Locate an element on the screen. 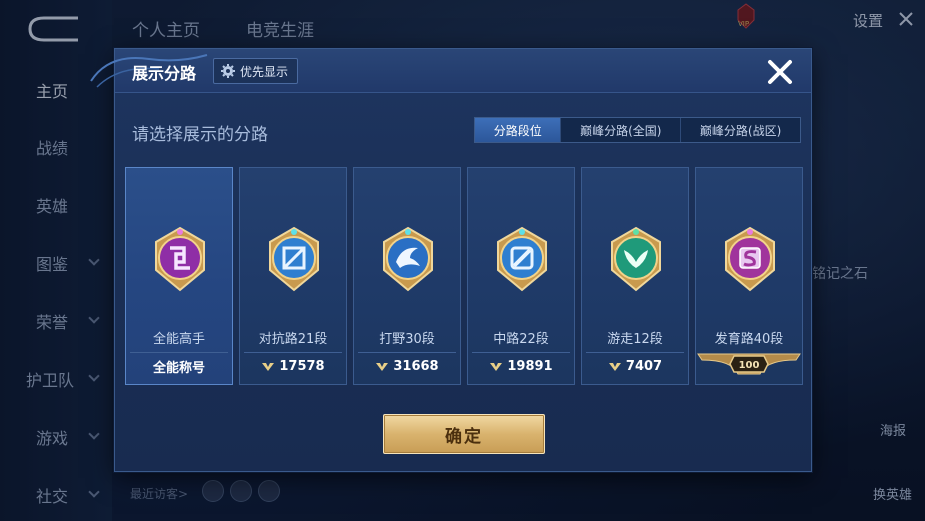 Image resolution: width=925 pixels, height=521 pixels. lane-card-jungle: 打野30段 31668 is located at coordinates (407, 276).